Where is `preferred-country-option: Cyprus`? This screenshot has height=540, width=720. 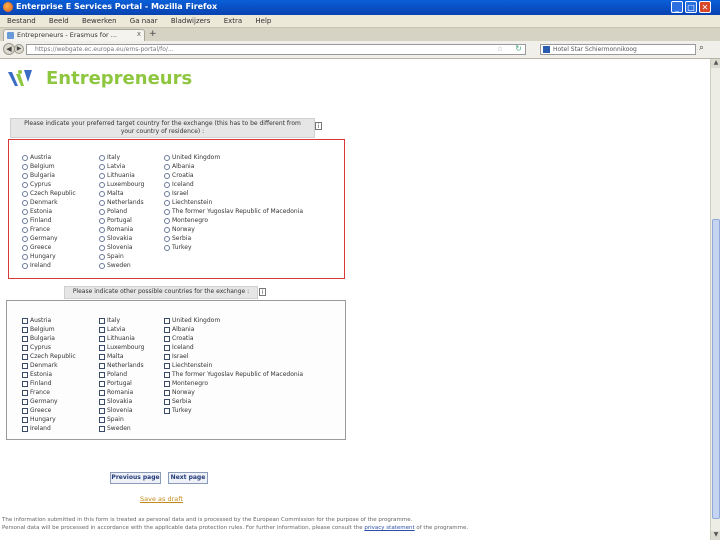 preferred-country-option: Cyprus is located at coordinates (36, 184).